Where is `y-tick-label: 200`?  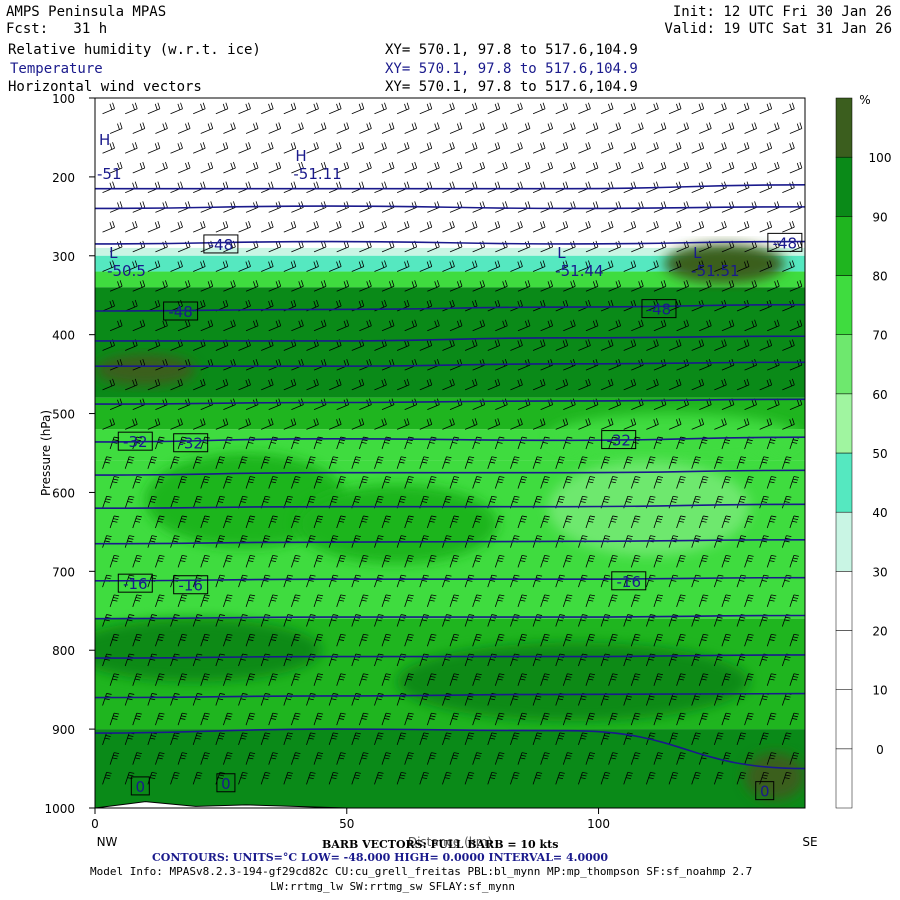
y-tick-label: 200 is located at coordinates (63, 178).